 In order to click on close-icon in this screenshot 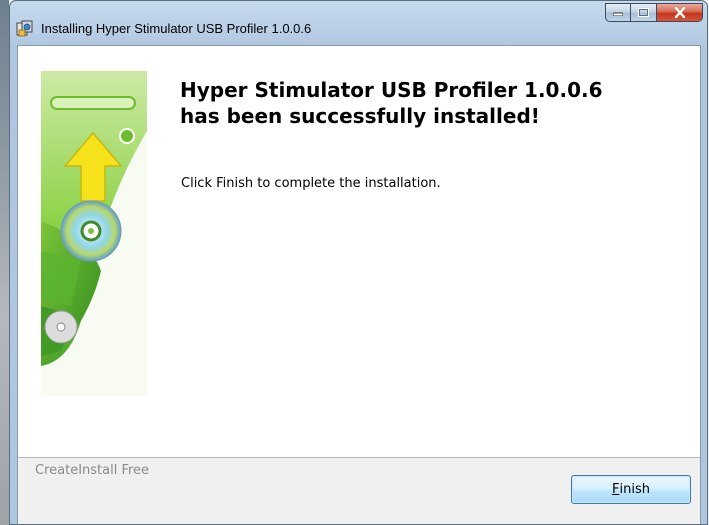, I will do `click(679, 12)`.